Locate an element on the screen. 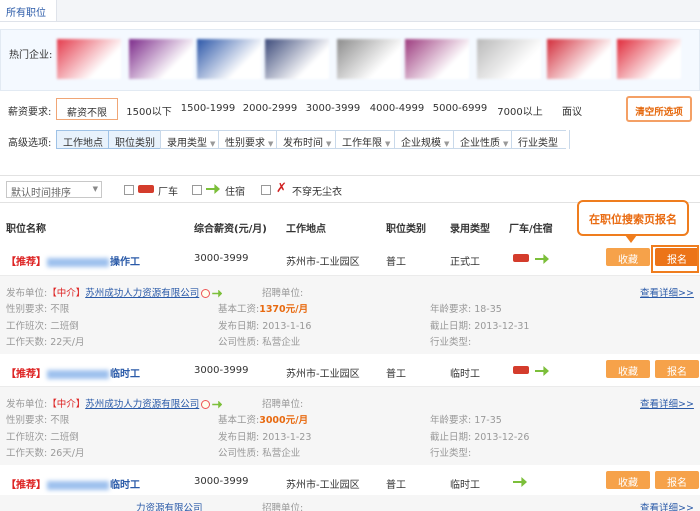  salary-option-7000-plus: 7000以上 is located at coordinates (520, 109).